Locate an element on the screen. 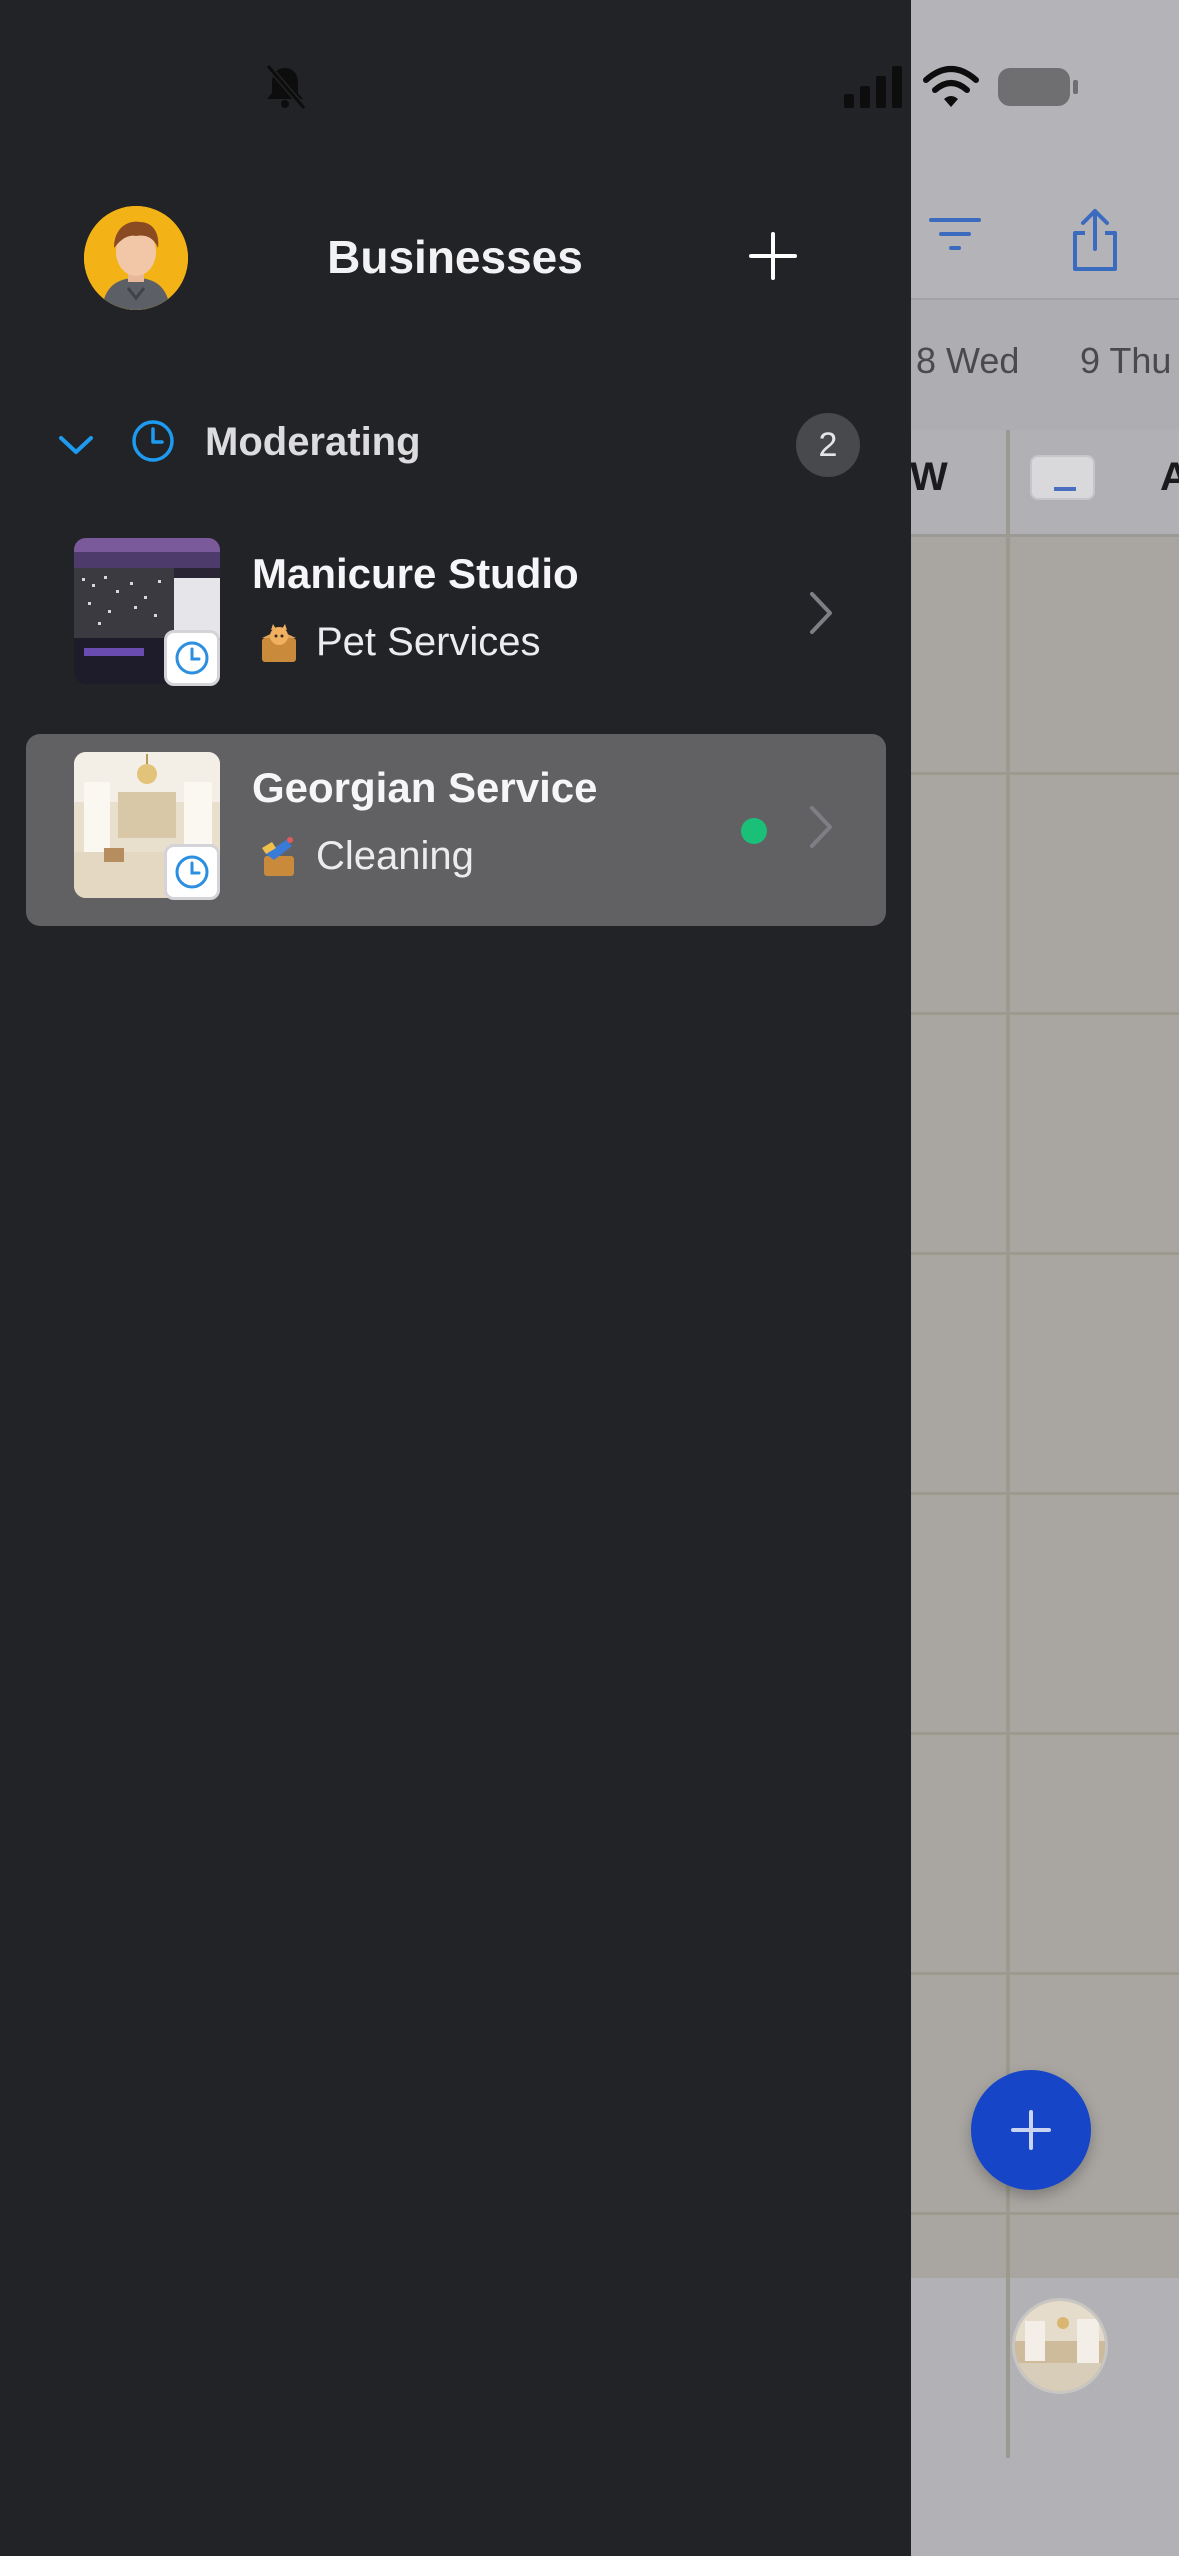 The height and width of the screenshot is (2556, 1179). group-label: Moderating is located at coordinates (313, 442).